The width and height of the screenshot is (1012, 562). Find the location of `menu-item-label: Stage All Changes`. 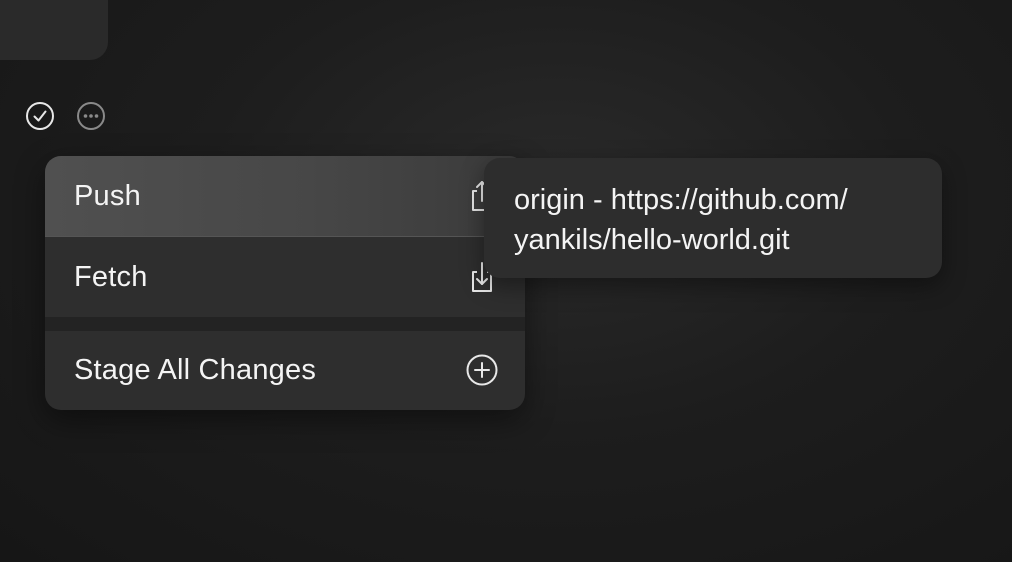

menu-item-label: Stage All Changes is located at coordinates (195, 369).